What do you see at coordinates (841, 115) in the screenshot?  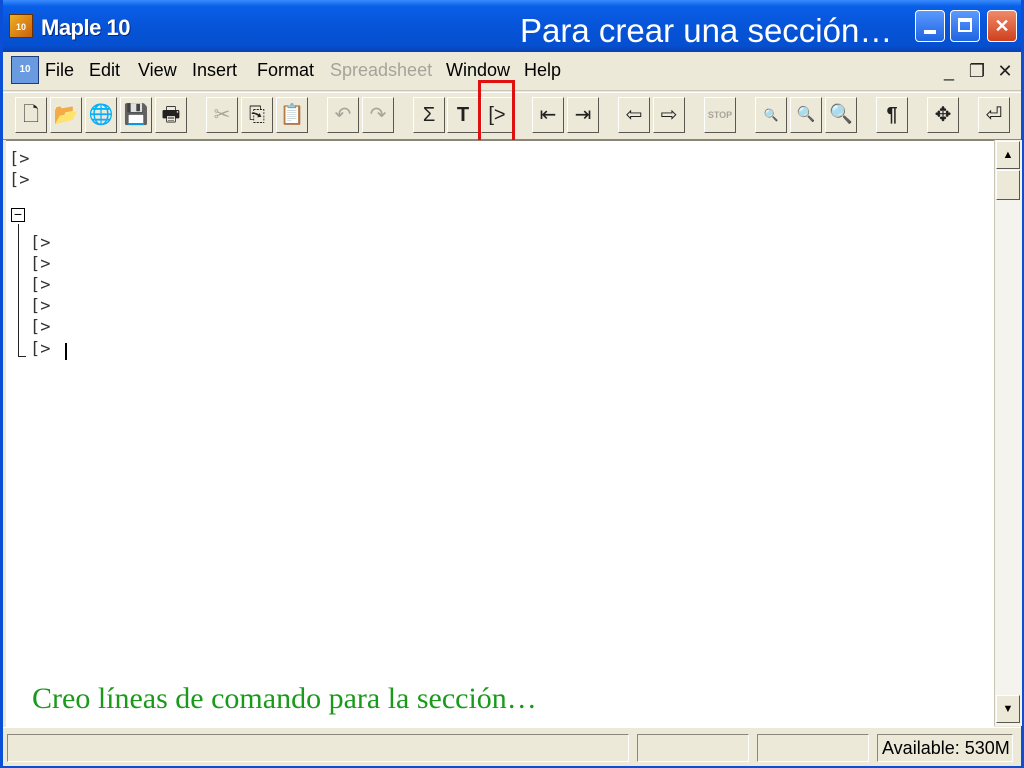 I see `zoom-large-button: 🔍` at bounding box center [841, 115].